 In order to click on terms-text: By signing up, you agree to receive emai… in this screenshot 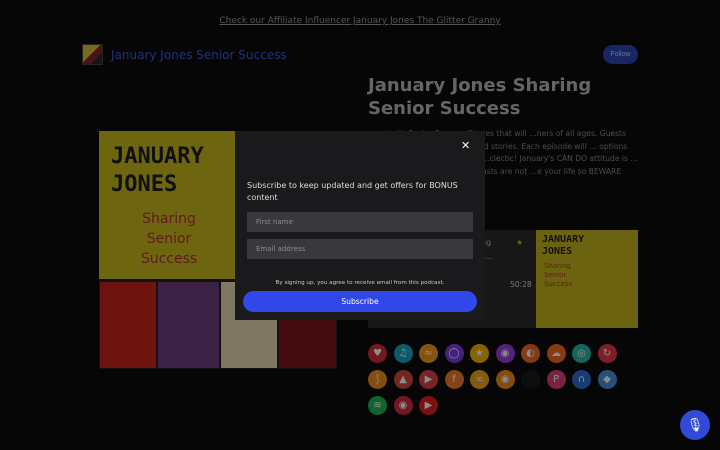, I will do `click(360, 283)`.